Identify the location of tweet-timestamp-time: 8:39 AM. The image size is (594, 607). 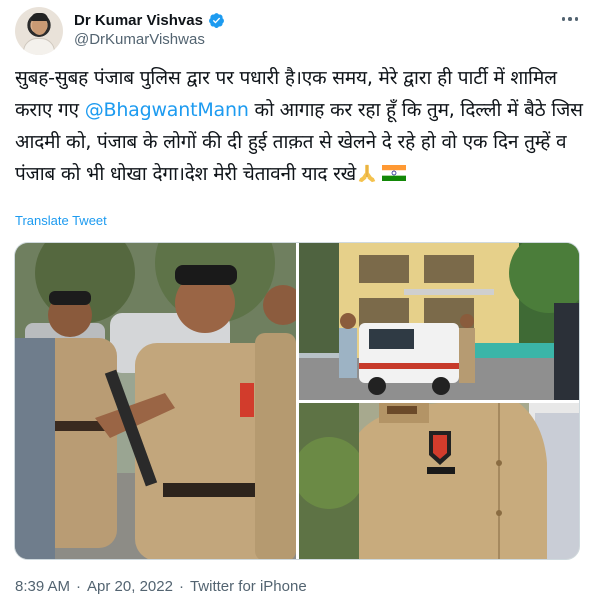
(42, 586).